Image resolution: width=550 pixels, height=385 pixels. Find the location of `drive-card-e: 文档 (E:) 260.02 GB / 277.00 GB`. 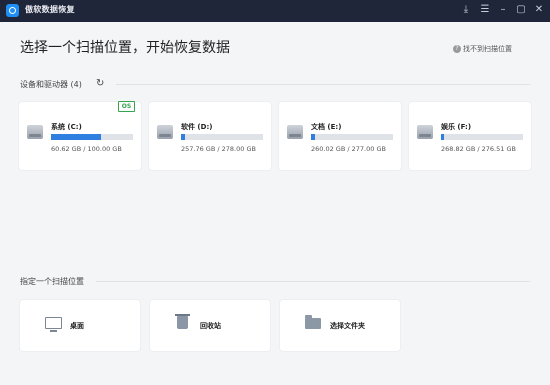

drive-card-e: 文档 (E:) 260.02 GB / 277.00 GB is located at coordinates (340, 136).